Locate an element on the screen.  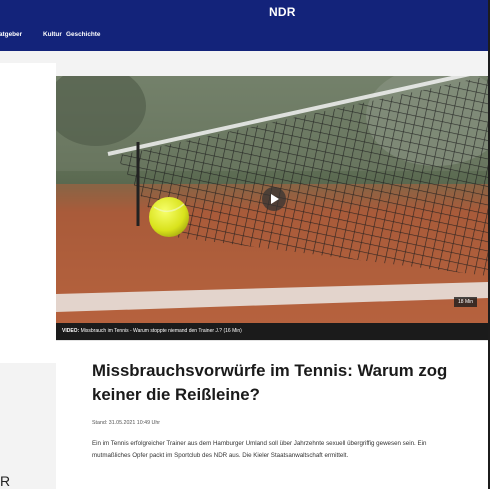
main-navigation: atgeber Kultur Geschichte is located at coordinates (244, 37).